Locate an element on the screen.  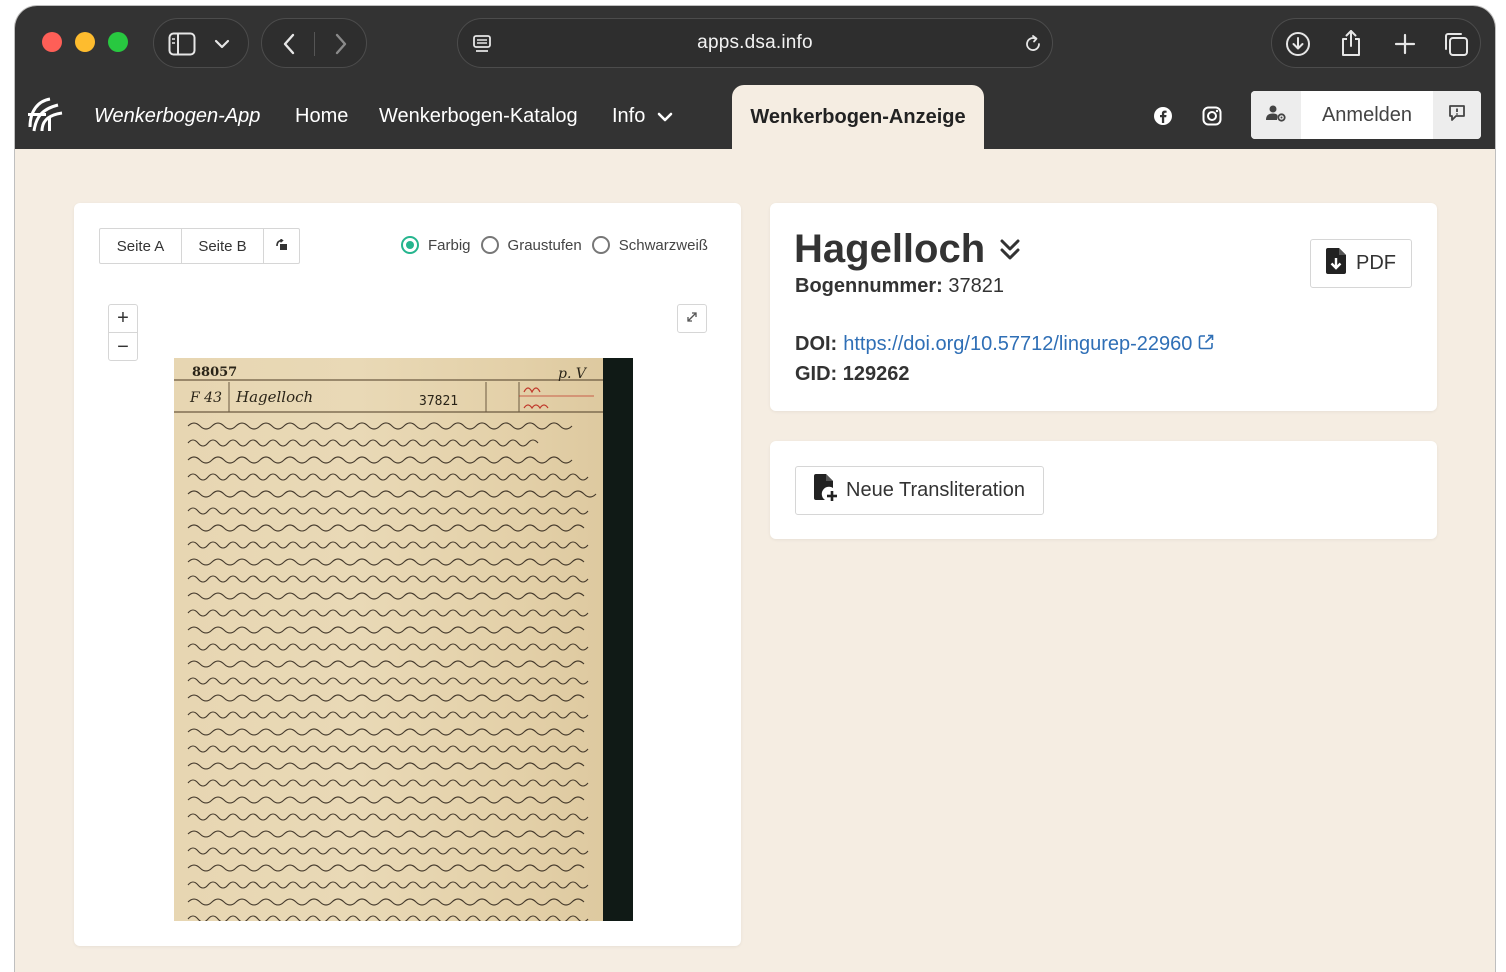
address-bar: apps.dsa.info is located at coordinates (755, 43).